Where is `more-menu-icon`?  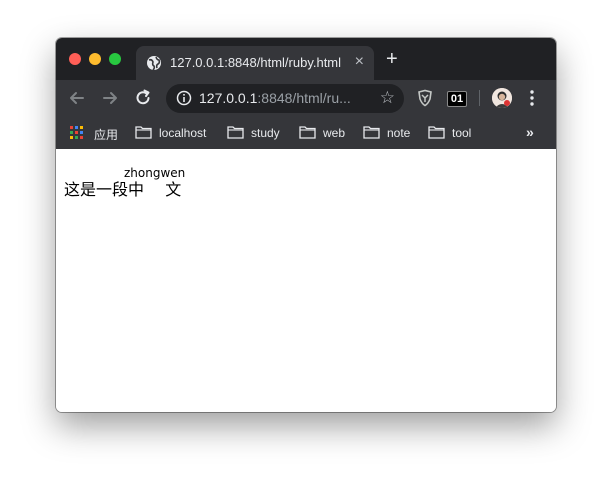
more-menu-icon is located at coordinates (532, 98).